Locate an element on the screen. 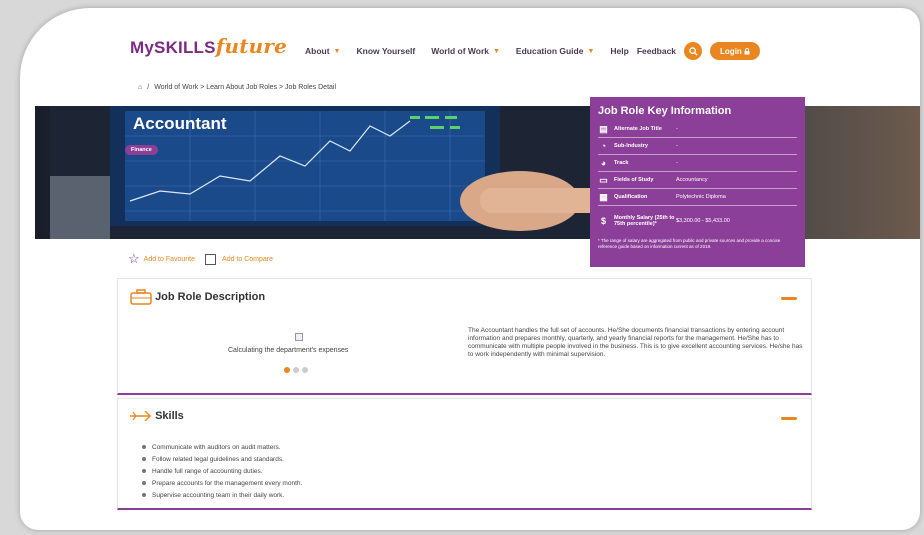 The height and width of the screenshot is (535, 924). key-info-title: Job Role Key Information is located at coordinates (665, 111).